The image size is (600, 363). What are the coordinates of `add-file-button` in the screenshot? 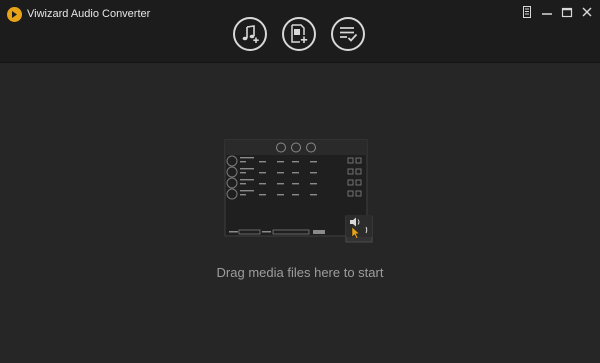 It's located at (299, 34).